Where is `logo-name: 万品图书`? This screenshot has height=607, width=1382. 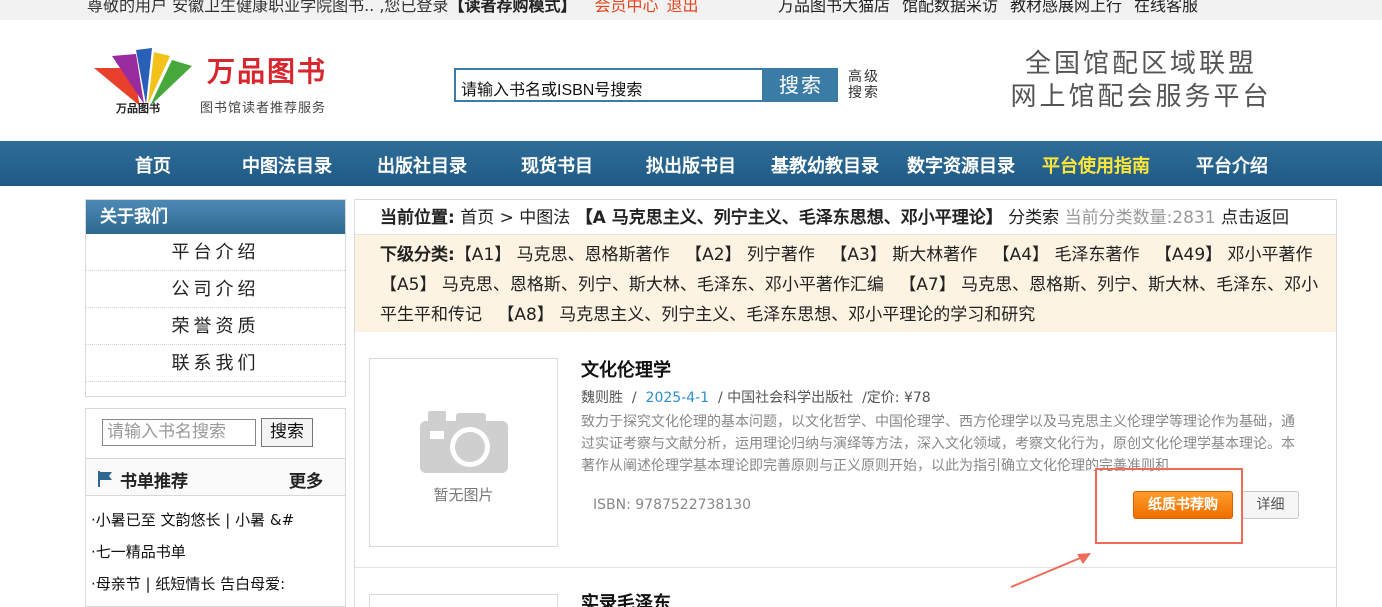
logo-name: 万品图书 is located at coordinates (267, 70).